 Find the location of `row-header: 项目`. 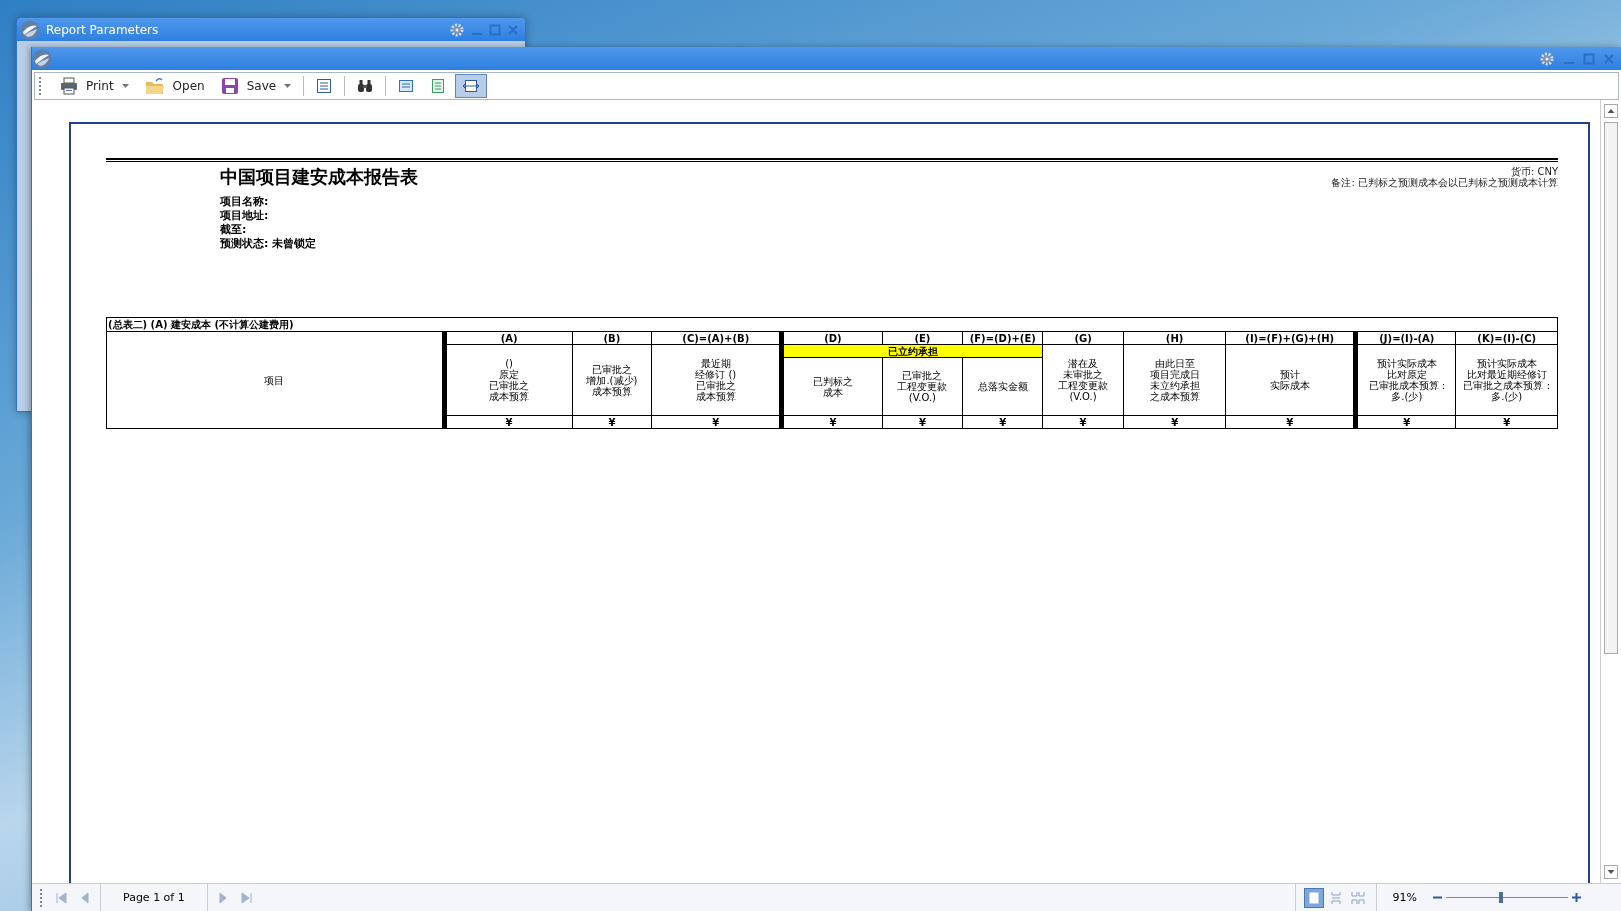

row-header: 项目 is located at coordinates (275, 380).